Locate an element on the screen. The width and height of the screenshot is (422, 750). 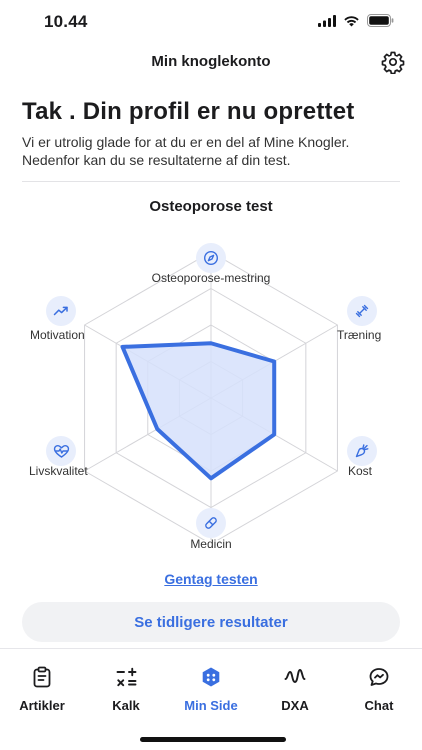
tab-label: Min Side is located at coordinates (211, 705).